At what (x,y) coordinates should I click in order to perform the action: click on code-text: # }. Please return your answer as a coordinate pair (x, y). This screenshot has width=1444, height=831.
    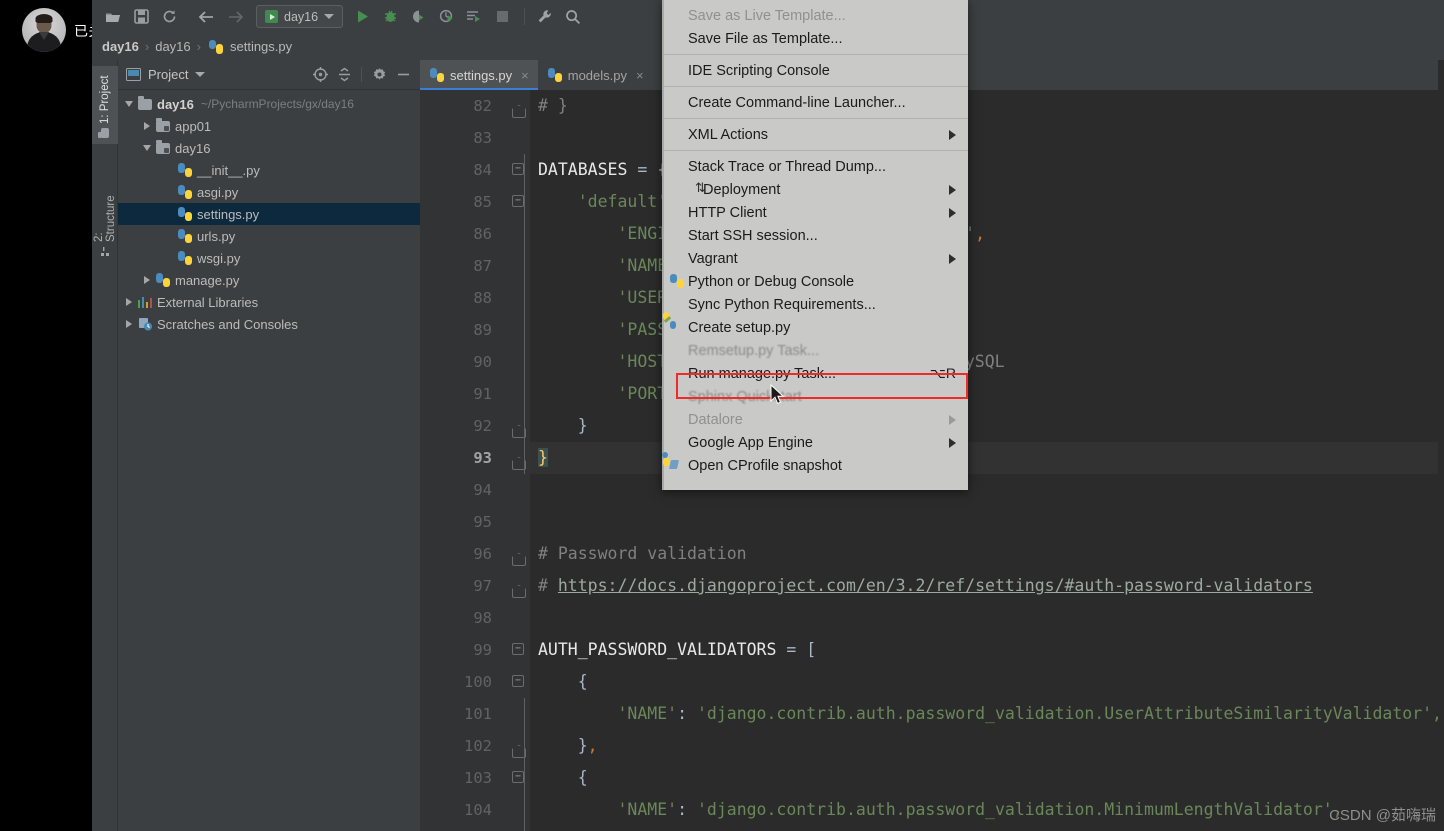
    Looking at the image, I should click on (553, 105).